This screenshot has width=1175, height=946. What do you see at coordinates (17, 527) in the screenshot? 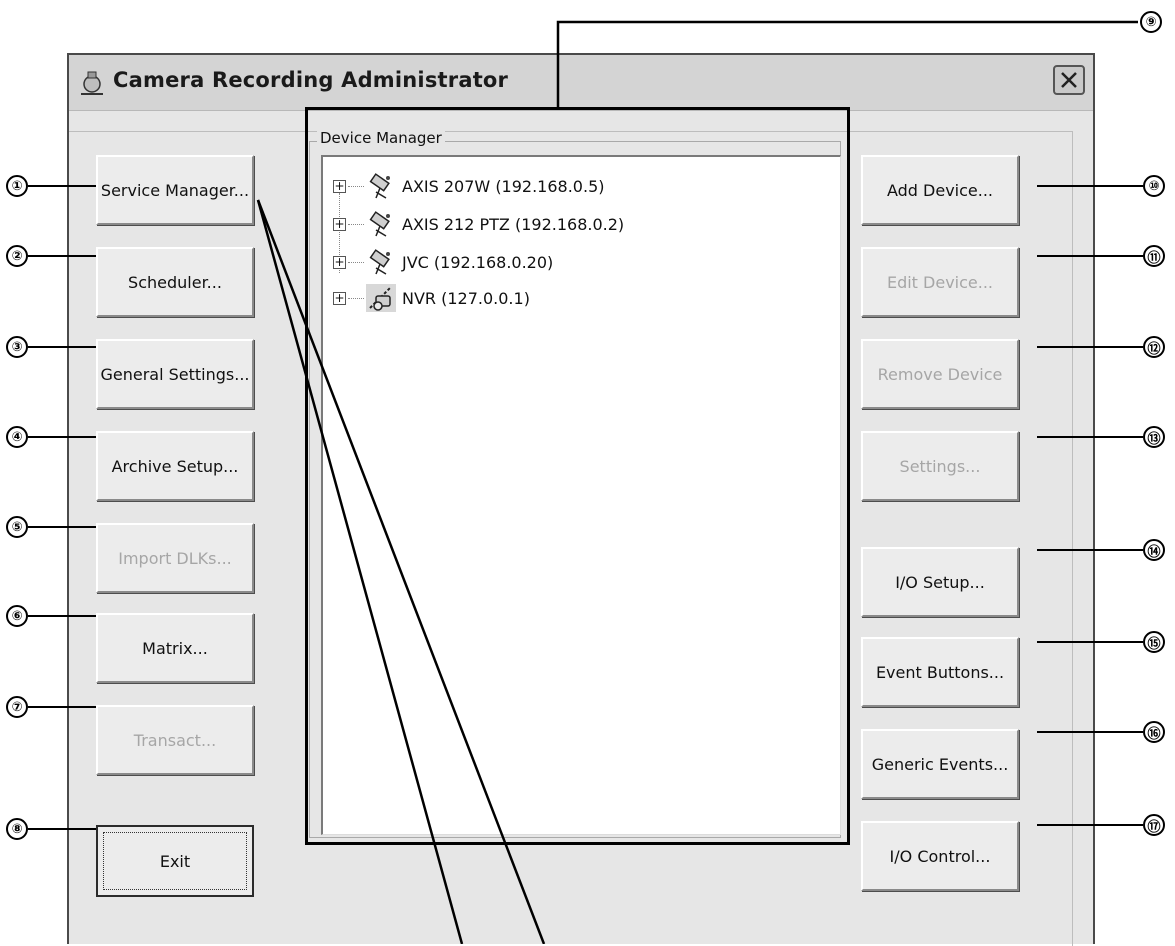
I see `callout-5: ⑤` at bounding box center [17, 527].